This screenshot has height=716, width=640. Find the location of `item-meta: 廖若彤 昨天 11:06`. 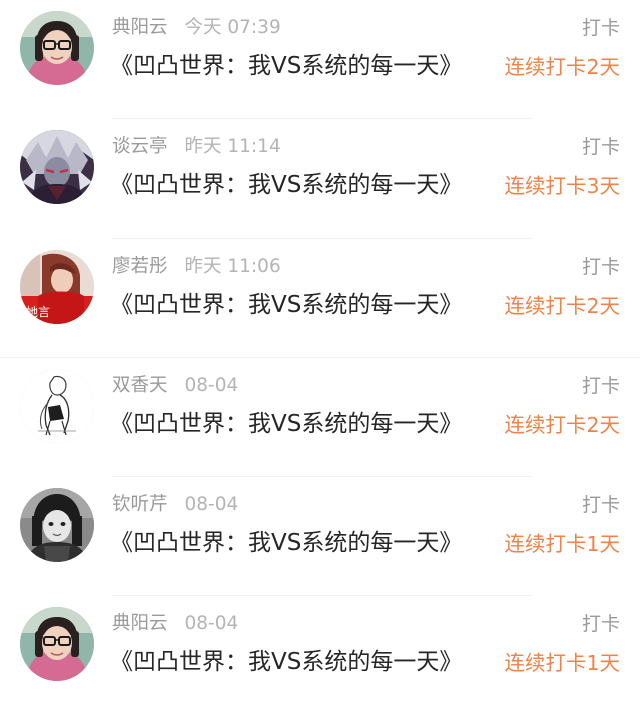

item-meta: 廖若彤 昨天 11:06 is located at coordinates (196, 267).